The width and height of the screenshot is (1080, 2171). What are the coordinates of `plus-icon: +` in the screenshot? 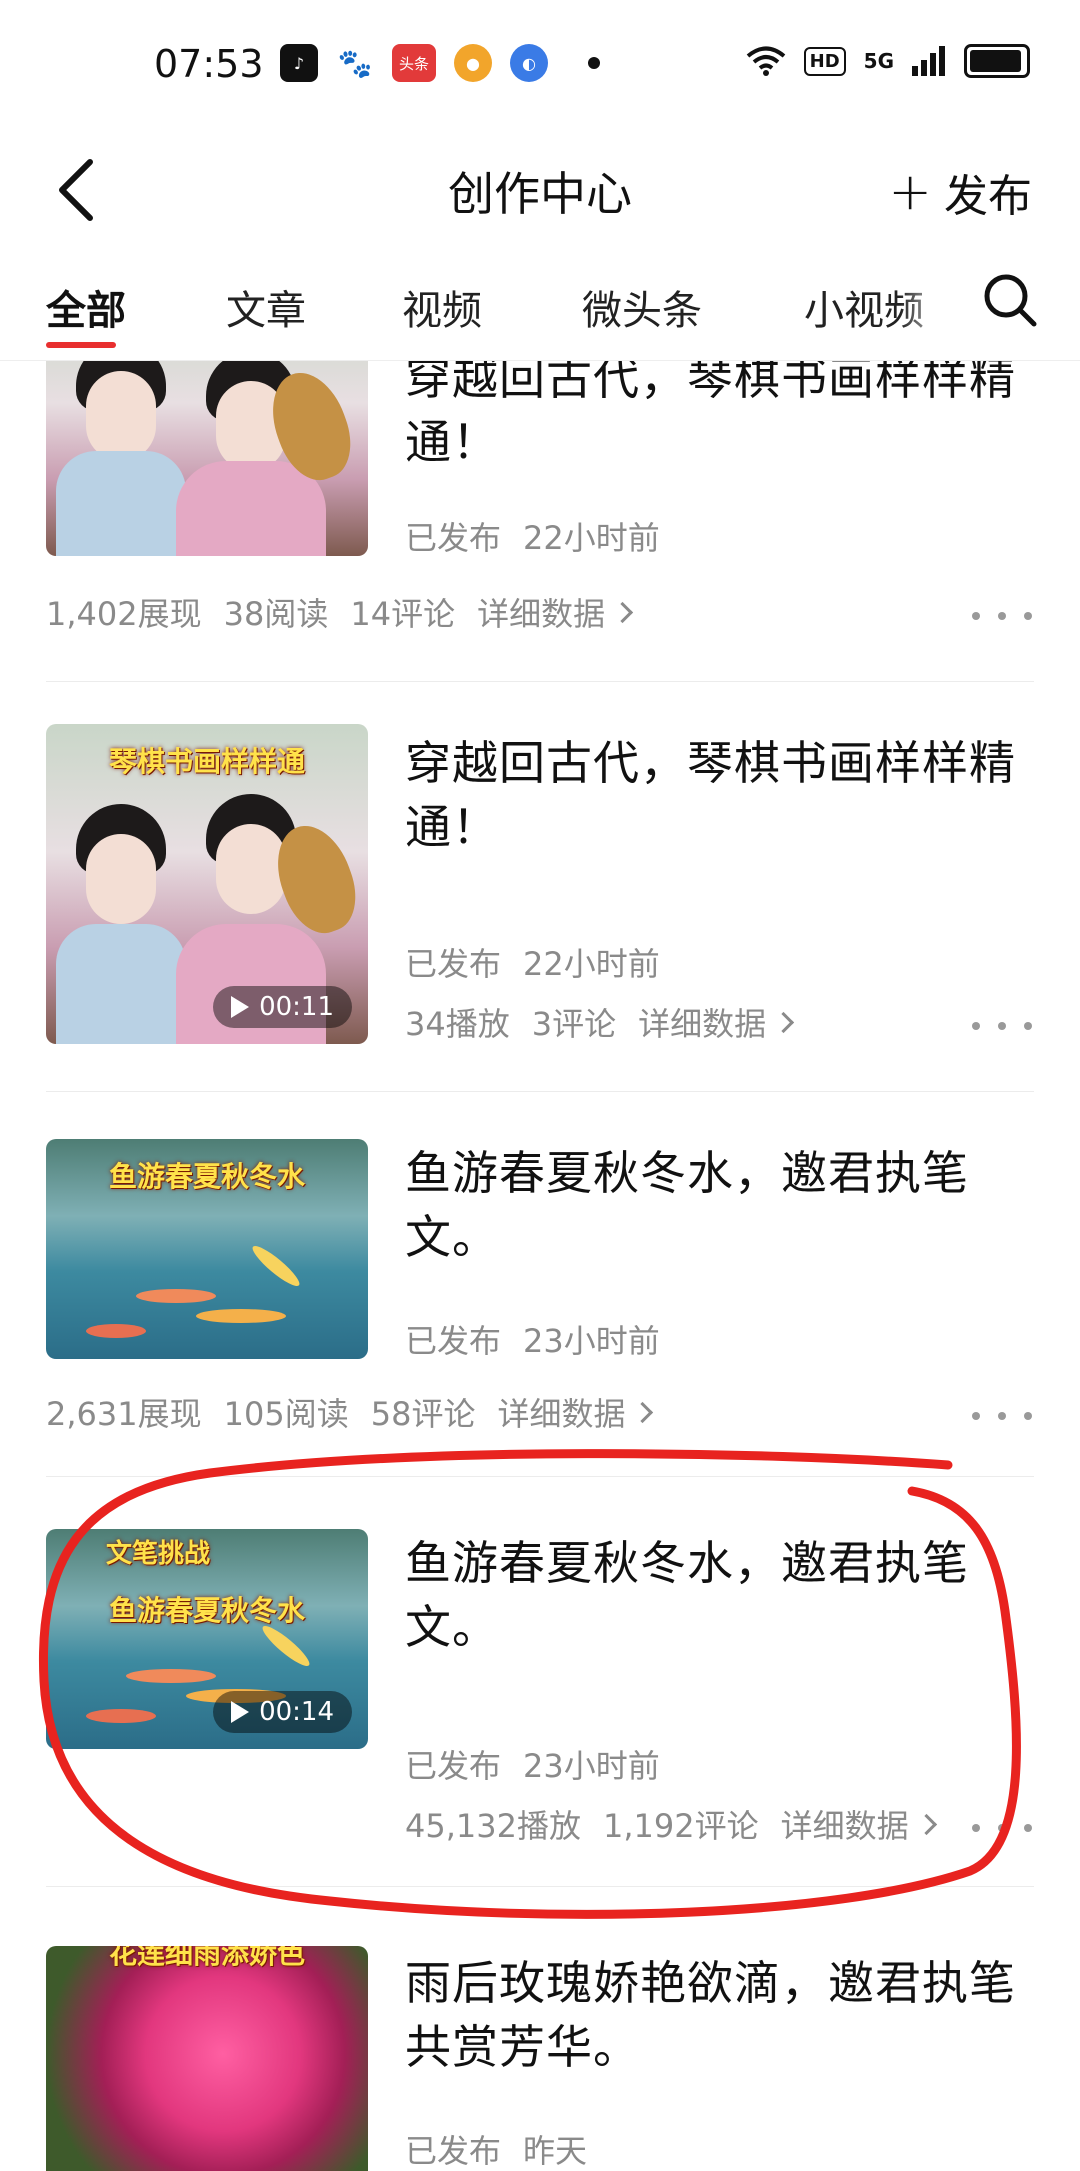 It's located at (910, 192).